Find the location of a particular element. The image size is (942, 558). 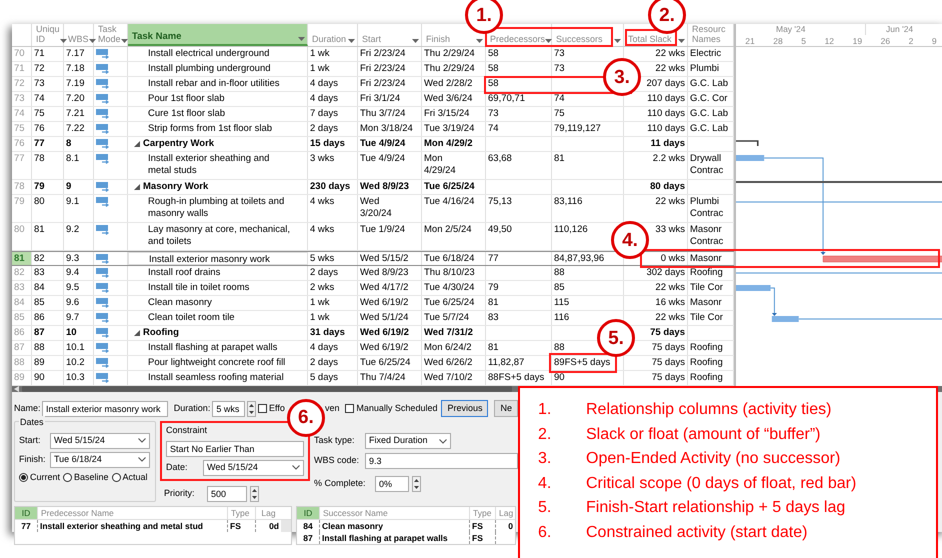

total-slack-cell: 2.2 wks is located at coordinates (668, 158).